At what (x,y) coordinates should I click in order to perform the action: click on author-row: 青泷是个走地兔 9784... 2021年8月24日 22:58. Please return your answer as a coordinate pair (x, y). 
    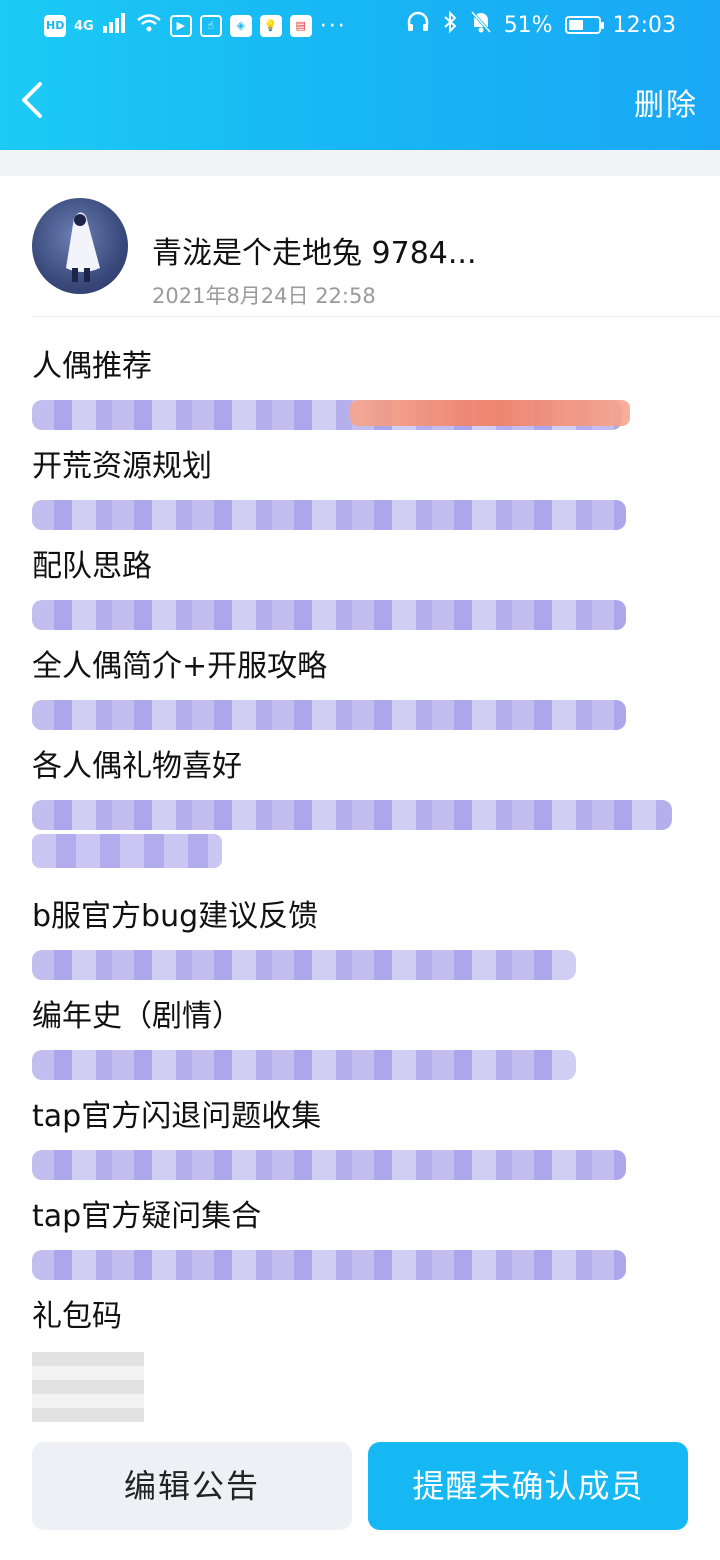
    Looking at the image, I should click on (376, 257).